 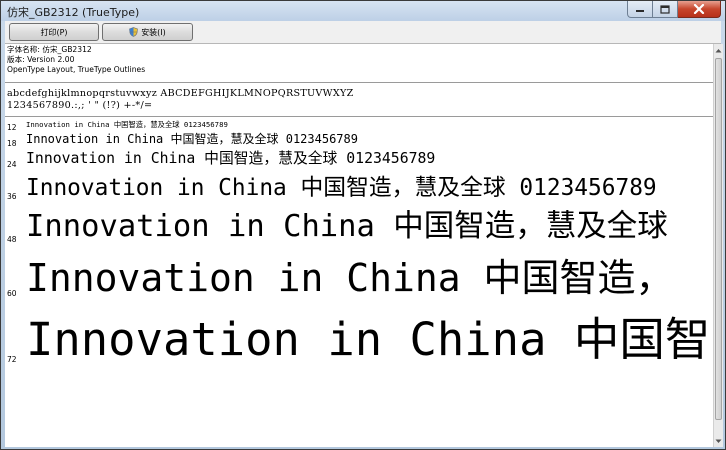 I want to click on size-label: 12, so click(x=12, y=127).